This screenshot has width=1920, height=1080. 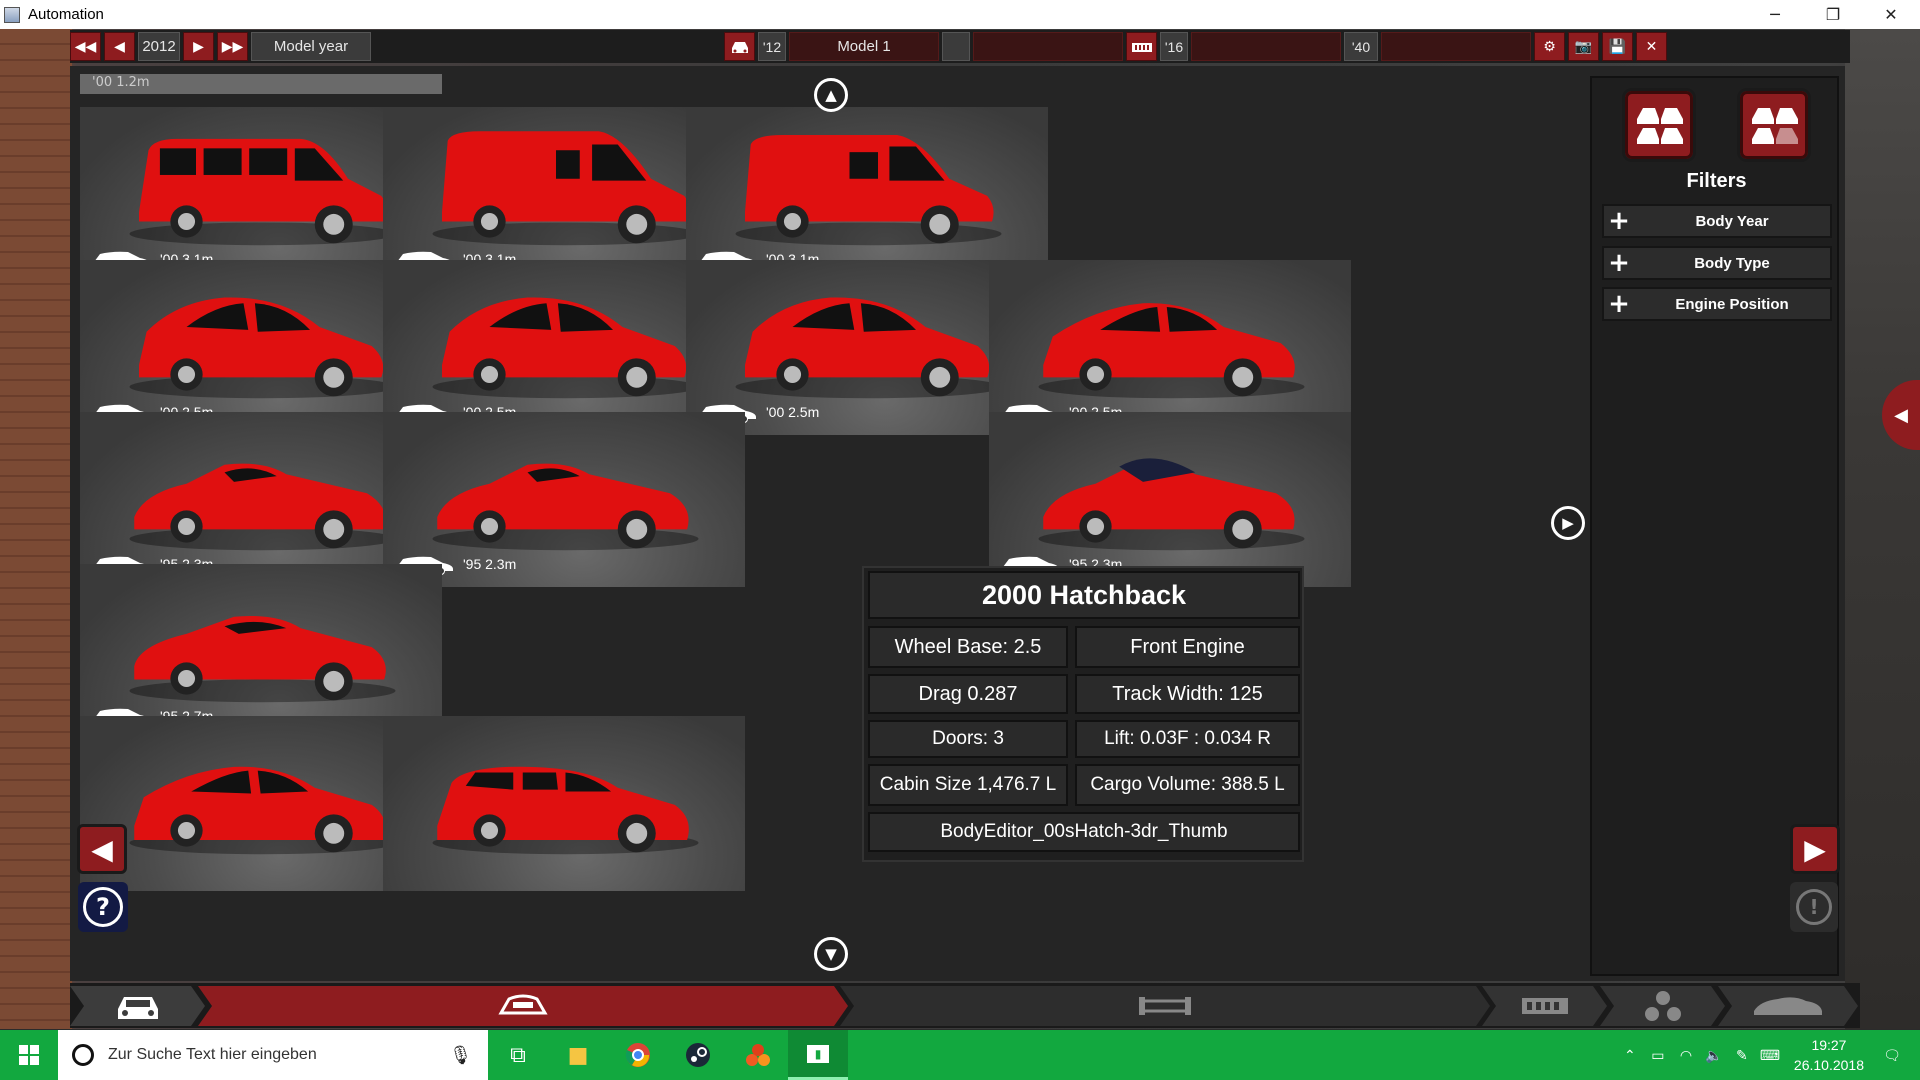 I want to click on close-editor-button: ✕, so click(x=1651, y=46).